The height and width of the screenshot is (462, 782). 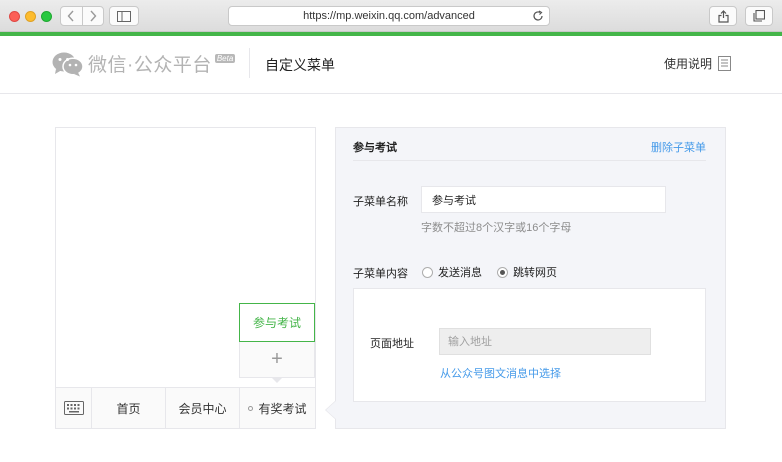 I want to click on menu-item-label: 首页, so click(x=128, y=408).